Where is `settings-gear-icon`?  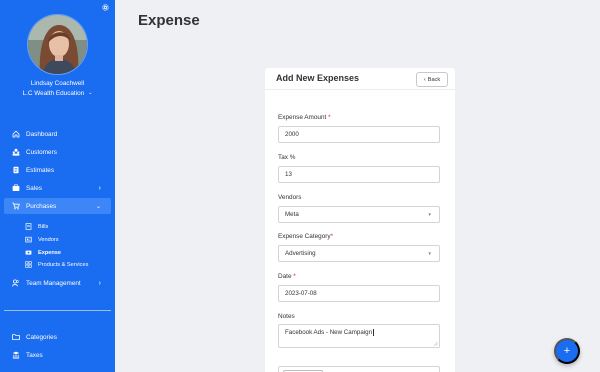
settings-gear-icon is located at coordinates (105, 7).